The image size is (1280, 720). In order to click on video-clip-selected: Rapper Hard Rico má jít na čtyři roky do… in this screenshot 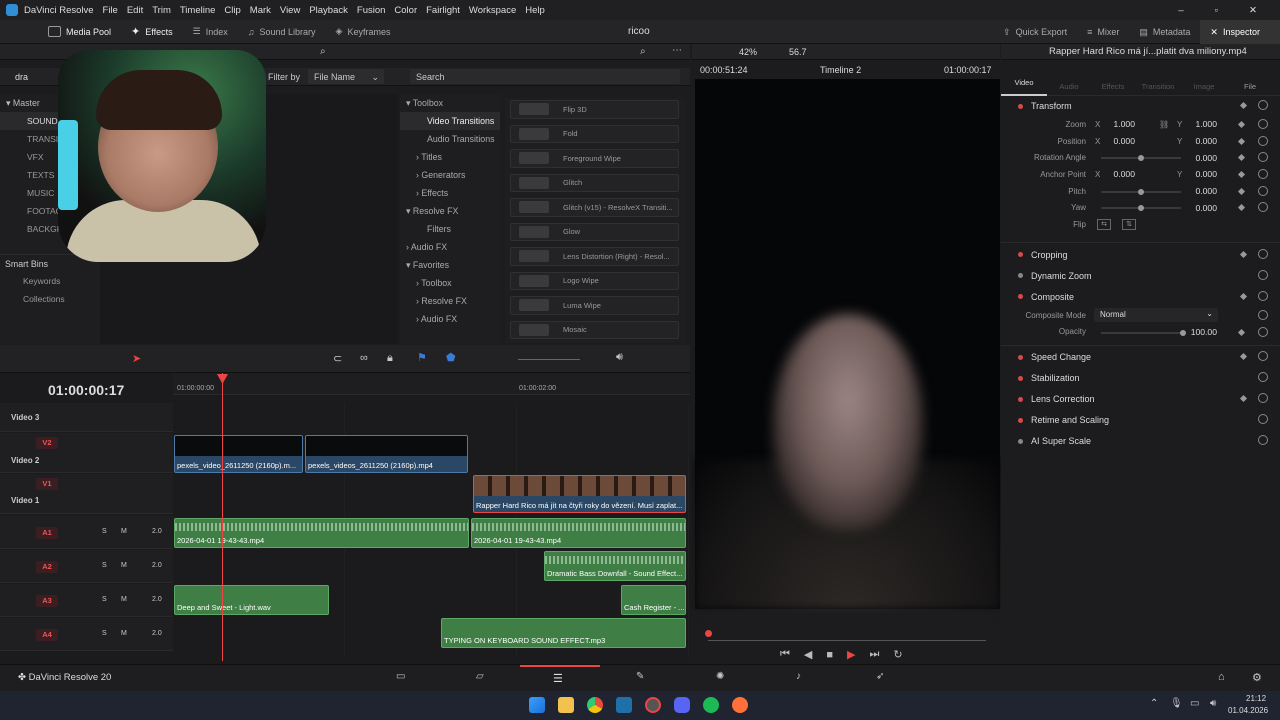, I will do `click(579, 494)`.